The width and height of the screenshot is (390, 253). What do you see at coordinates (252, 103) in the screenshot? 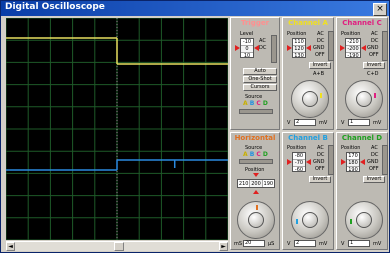
I see `source-b: B` at bounding box center [252, 103].